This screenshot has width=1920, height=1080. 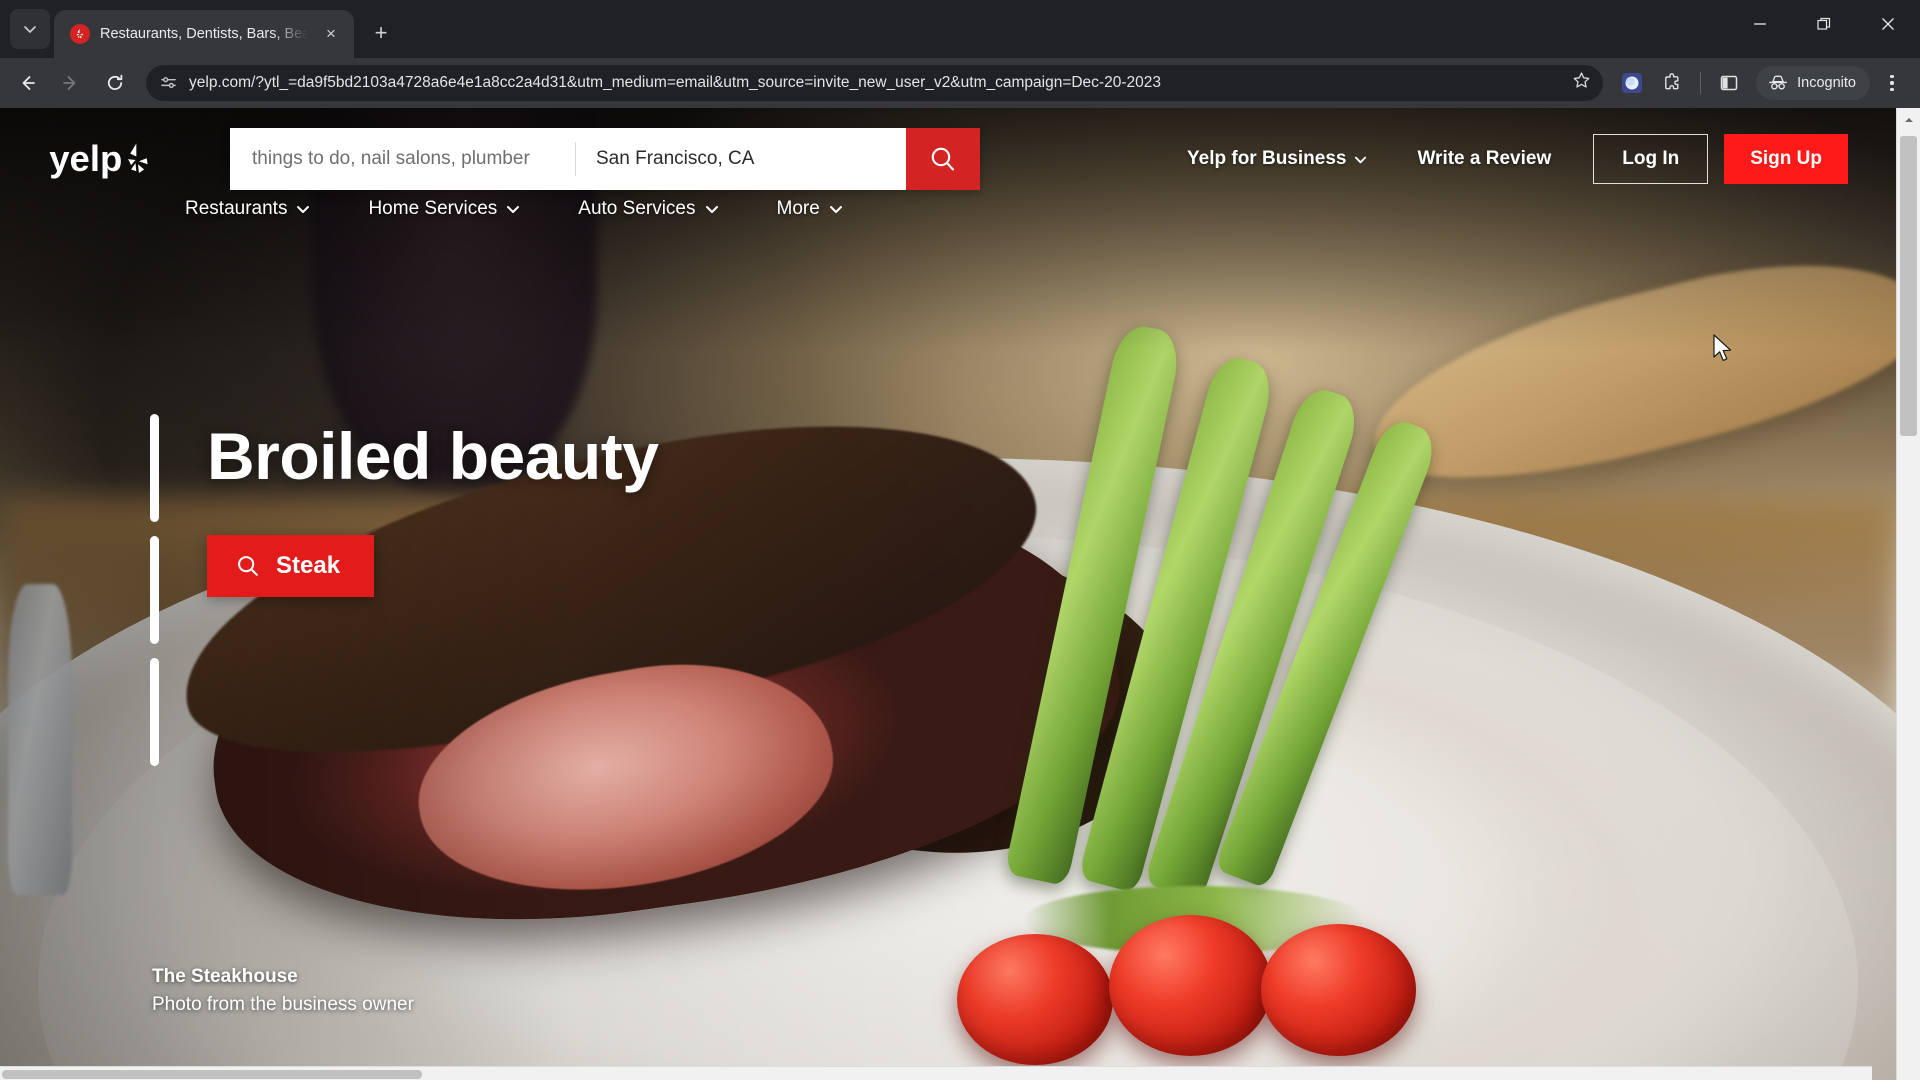 I want to click on write-a-review-link: Write a Review, so click(x=1484, y=159).